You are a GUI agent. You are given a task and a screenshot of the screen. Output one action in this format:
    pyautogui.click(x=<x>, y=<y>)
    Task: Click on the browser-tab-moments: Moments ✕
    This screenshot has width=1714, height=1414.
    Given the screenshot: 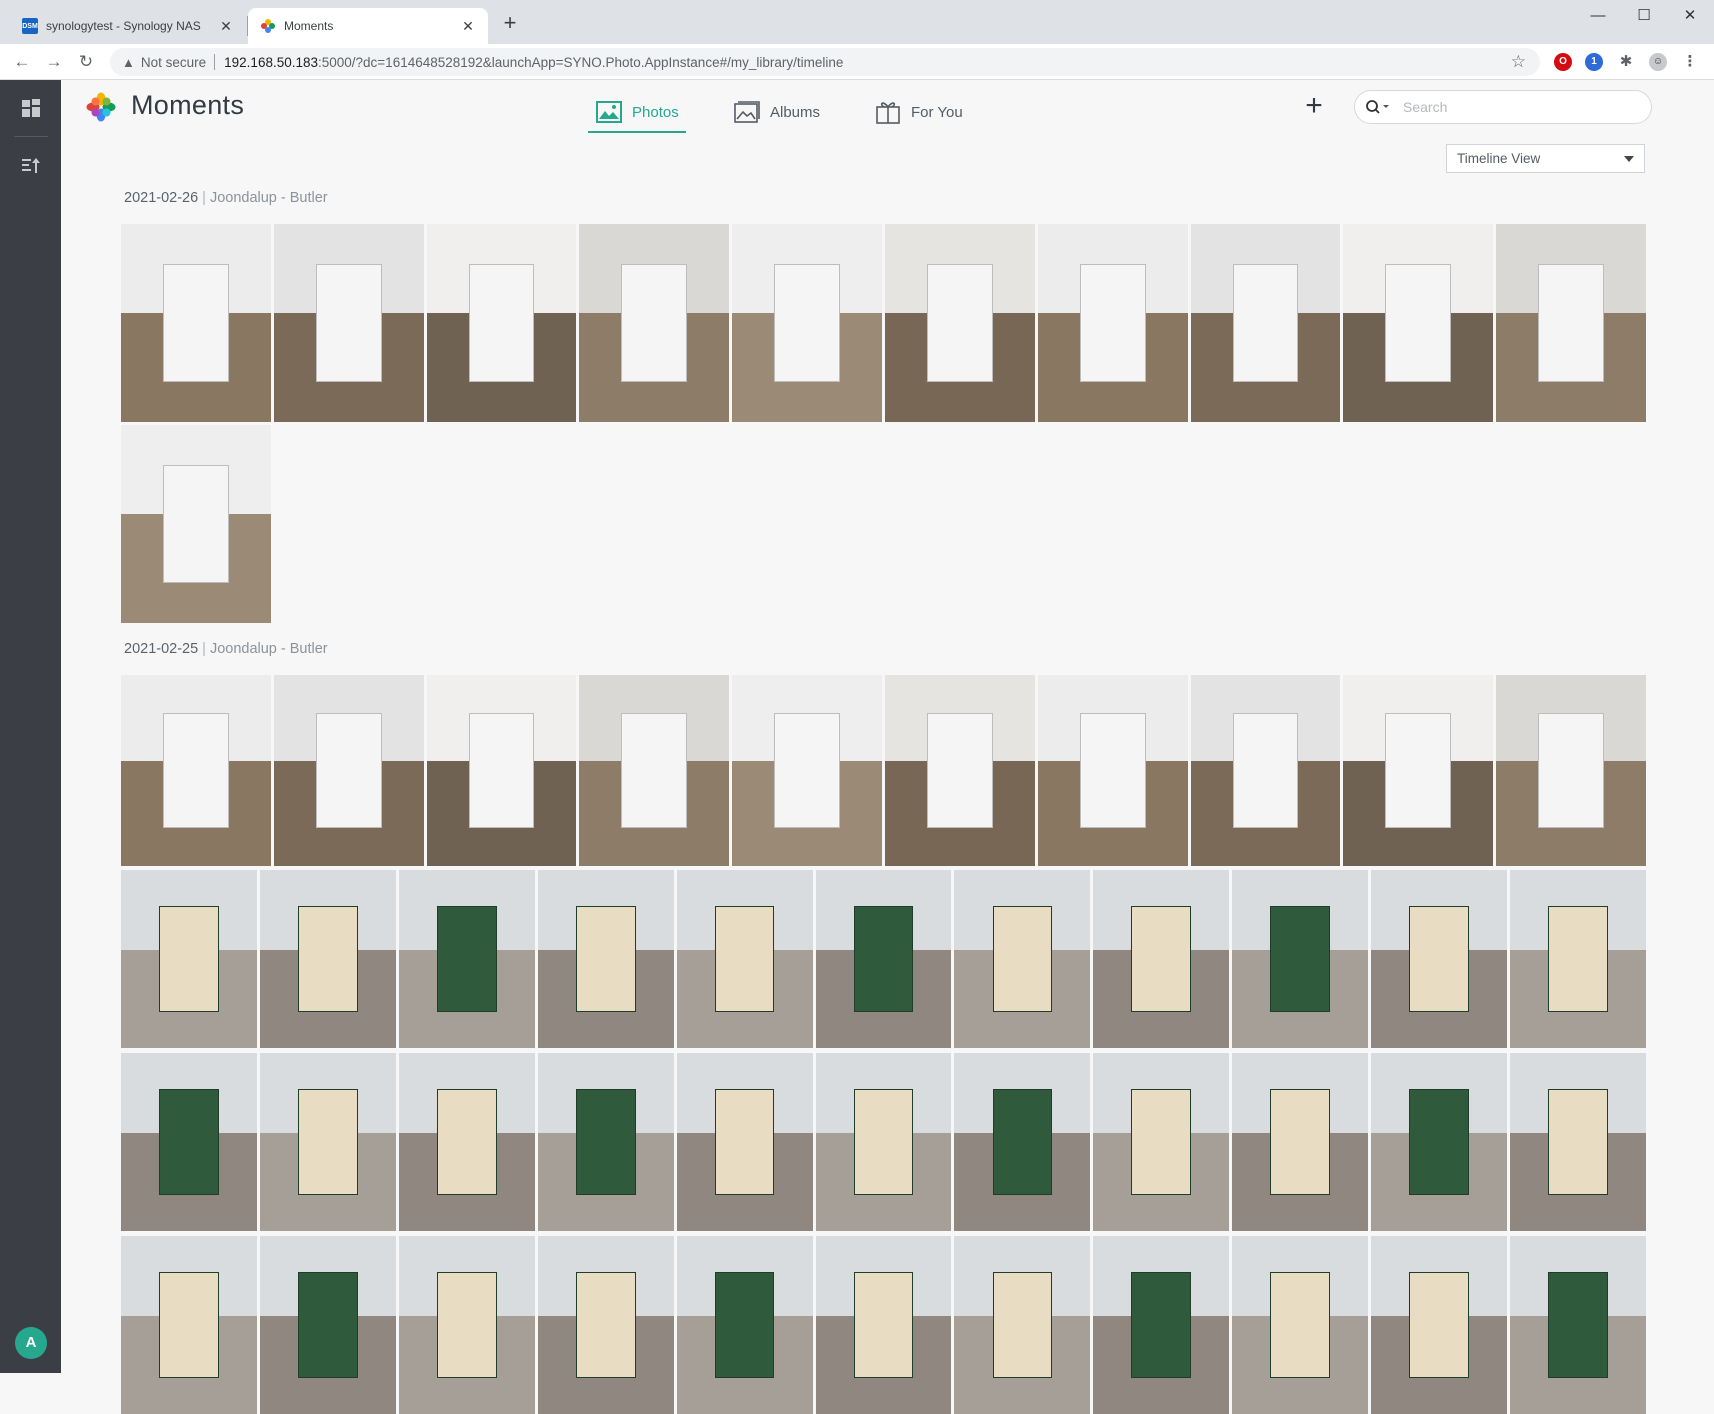 What is the action you would take?
    pyautogui.click(x=368, y=26)
    